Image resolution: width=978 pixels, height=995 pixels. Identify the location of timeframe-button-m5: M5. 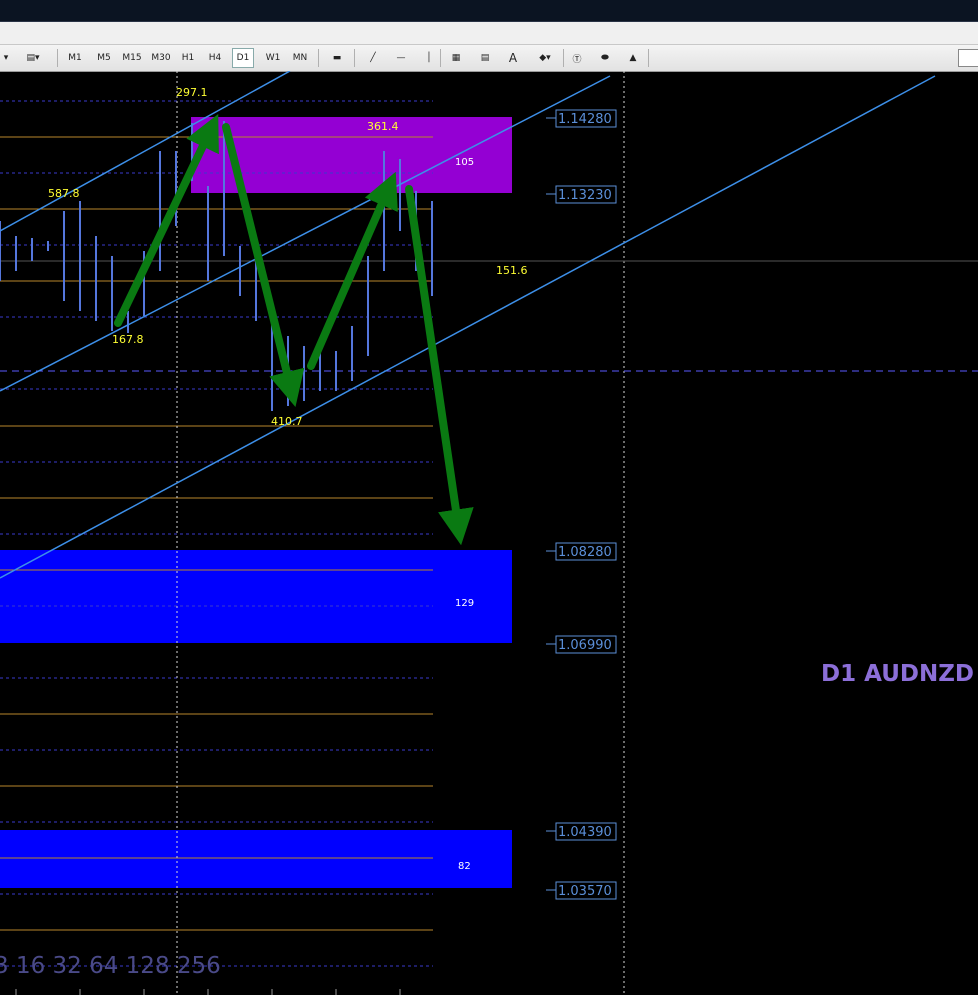
(104, 58).